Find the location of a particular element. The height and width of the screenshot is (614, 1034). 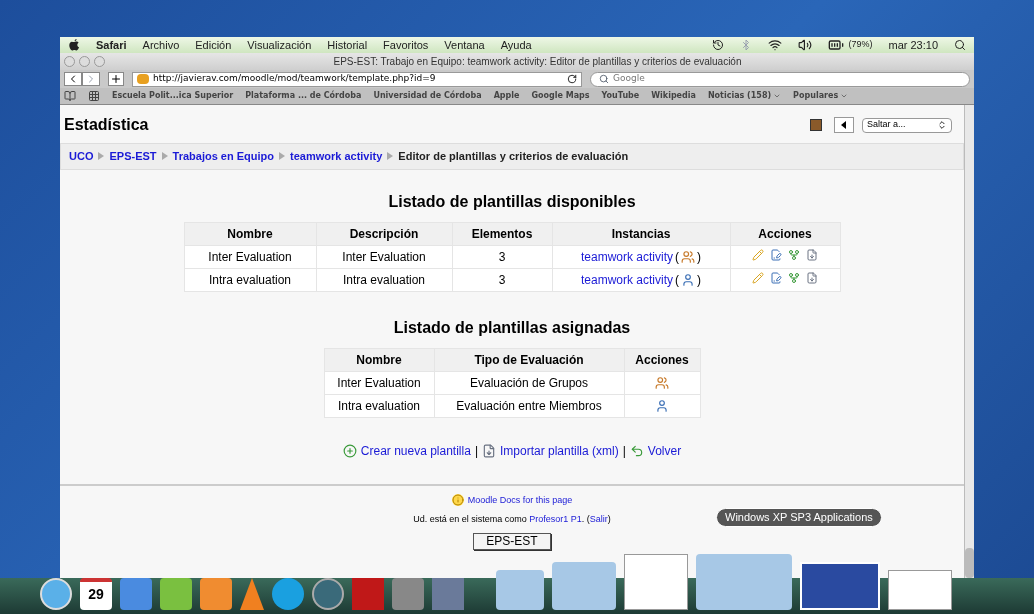

wifi-icon is located at coordinates (775, 45).